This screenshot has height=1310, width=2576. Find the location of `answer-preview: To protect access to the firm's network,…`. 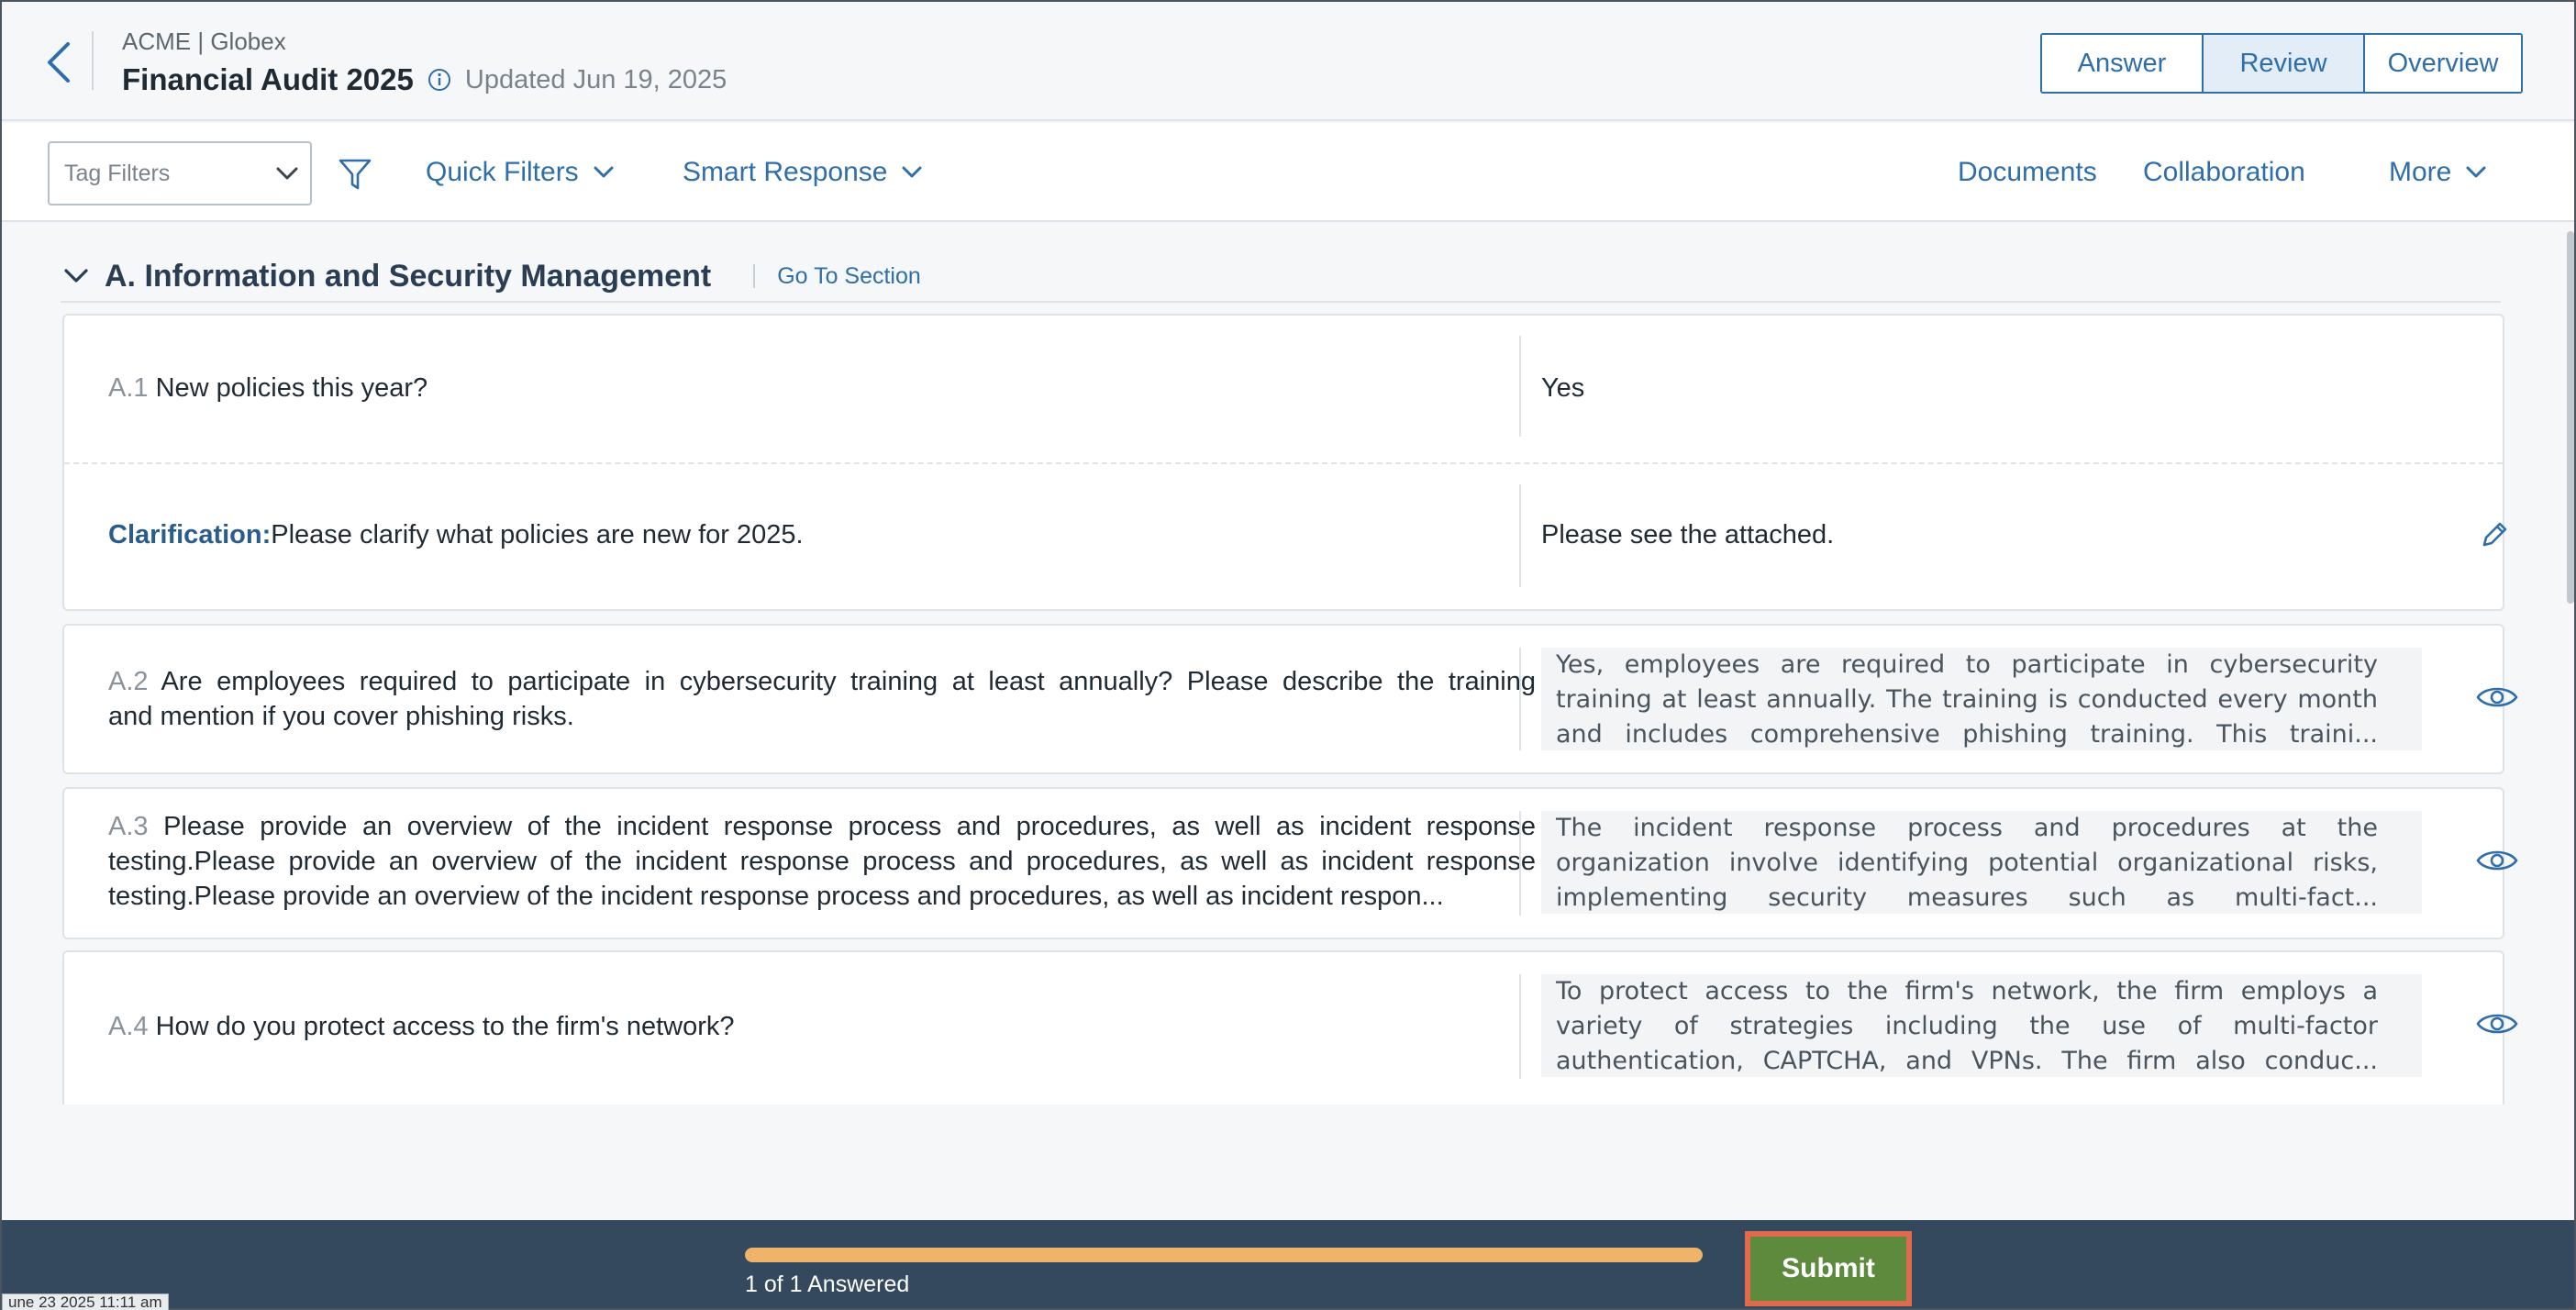

answer-preview: To protect access to the firm's network,… is located at coordinates (1981, 1025).